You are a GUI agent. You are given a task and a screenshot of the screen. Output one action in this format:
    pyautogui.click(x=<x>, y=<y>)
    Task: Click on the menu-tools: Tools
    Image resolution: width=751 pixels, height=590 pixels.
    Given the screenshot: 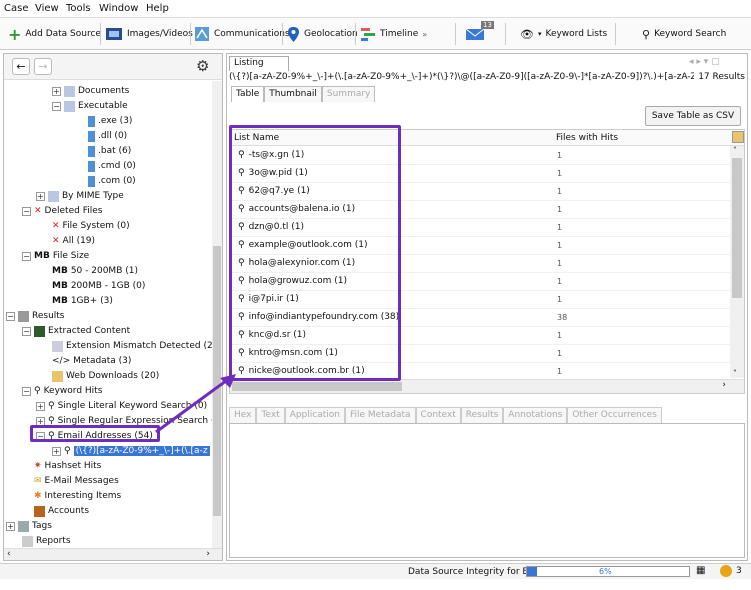 What is the action you would take?
    pyautogui.click(x=78, y=8)
    